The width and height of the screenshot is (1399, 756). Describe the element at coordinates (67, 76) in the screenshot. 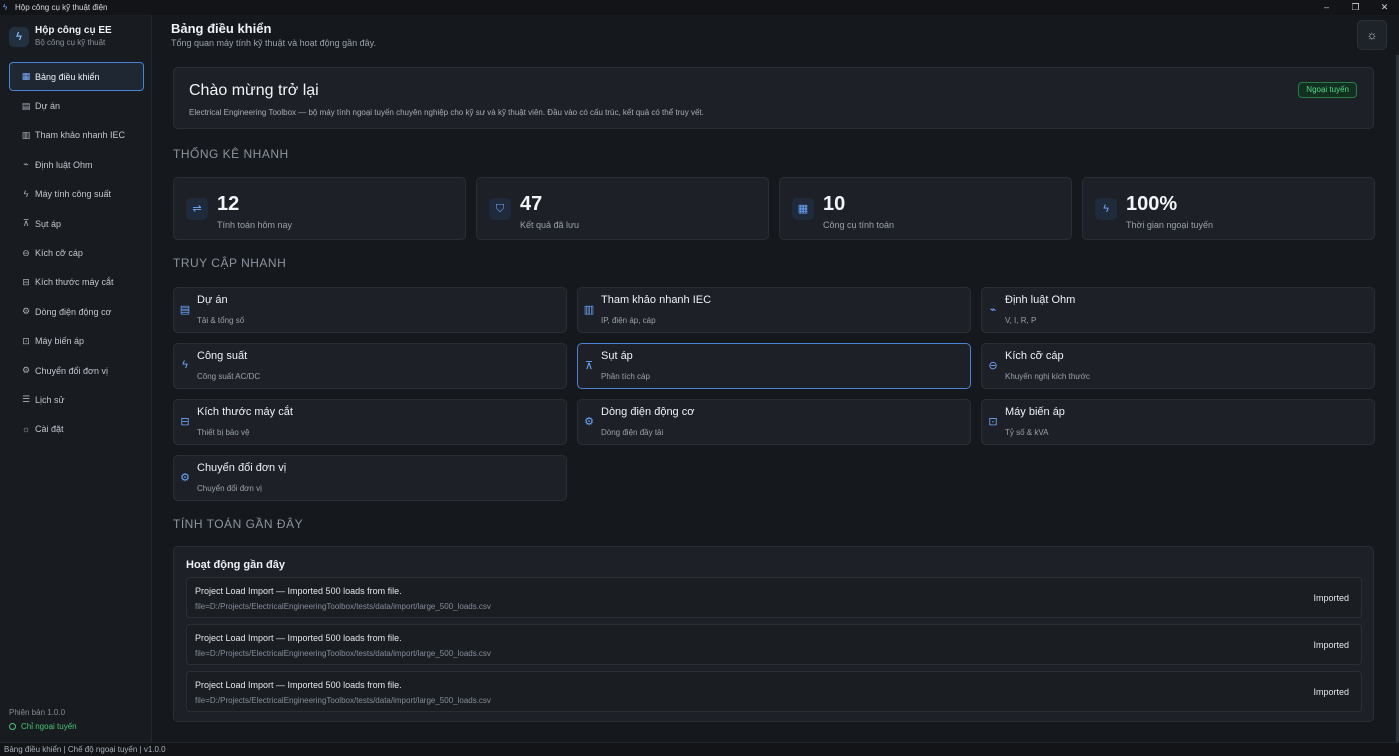

I see `sidebar-item-label: Bảng điều khiển` at that location.